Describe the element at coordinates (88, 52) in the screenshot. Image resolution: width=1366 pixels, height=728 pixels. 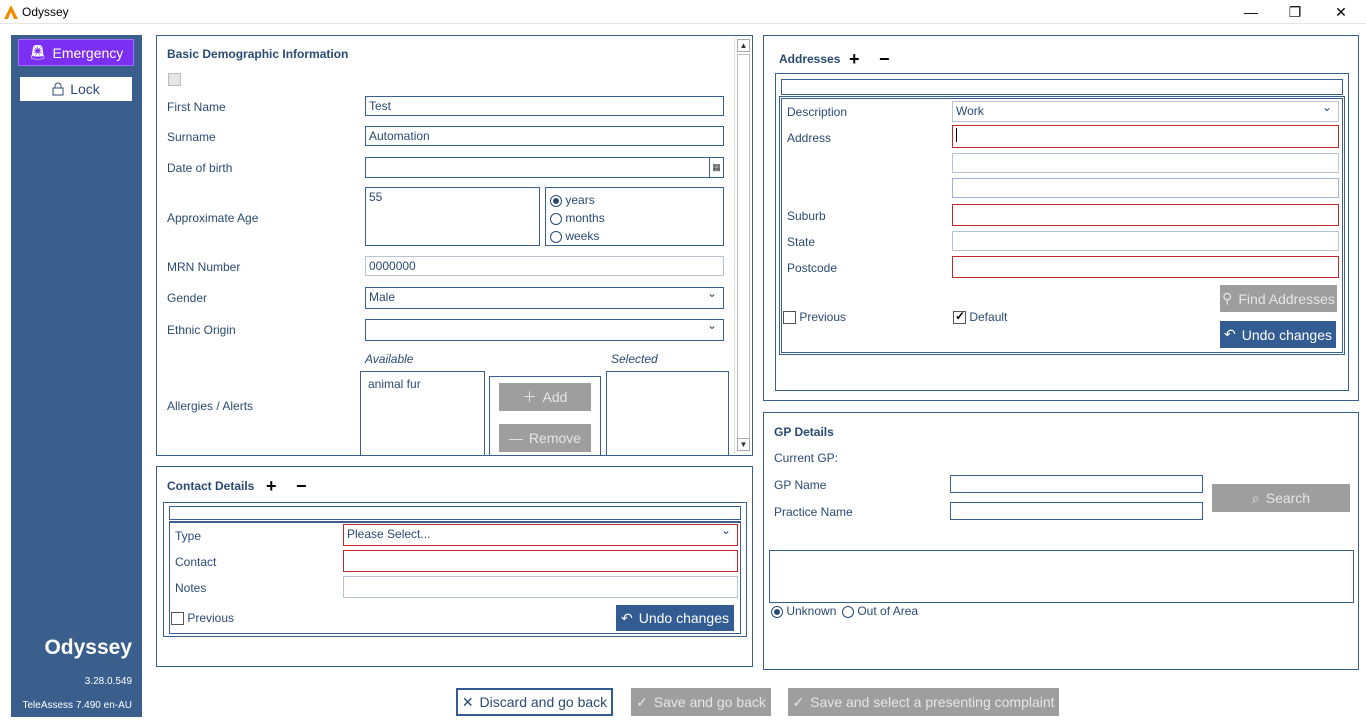
I see `emergency-label: Emergency` at that location.